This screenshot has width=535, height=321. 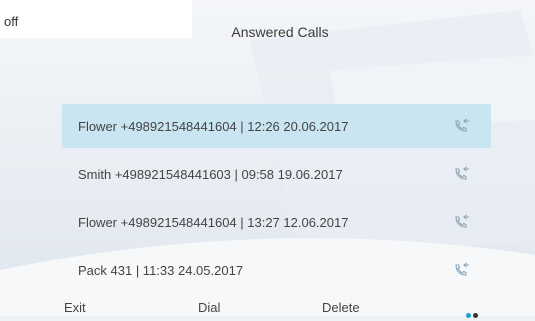 I want to click on exit-softkey: Exit, so click(x=75, y=307).